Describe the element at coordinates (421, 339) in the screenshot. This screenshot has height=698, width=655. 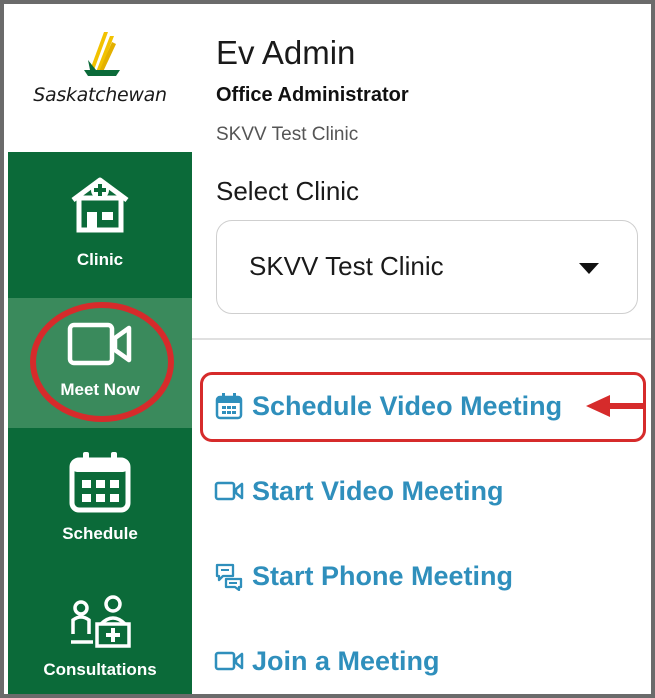
I see `divider` at that location.